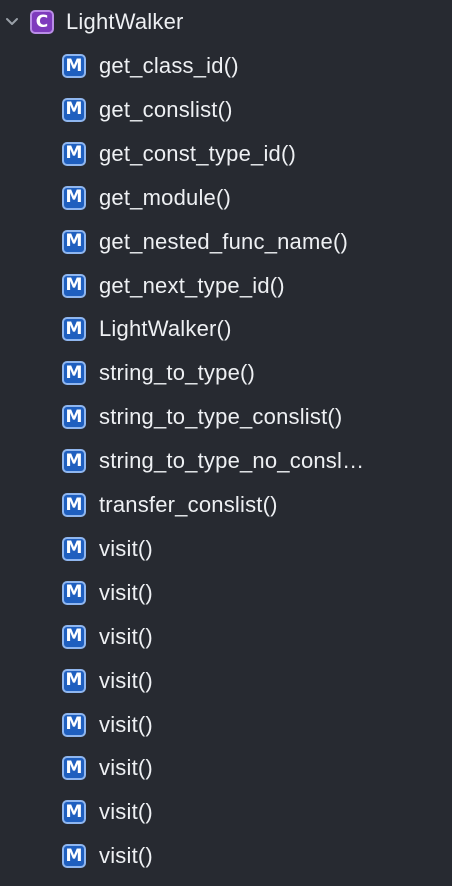 The image size is (452, 886). I want to click on method-name: get_conslist(), so click(166, 109).